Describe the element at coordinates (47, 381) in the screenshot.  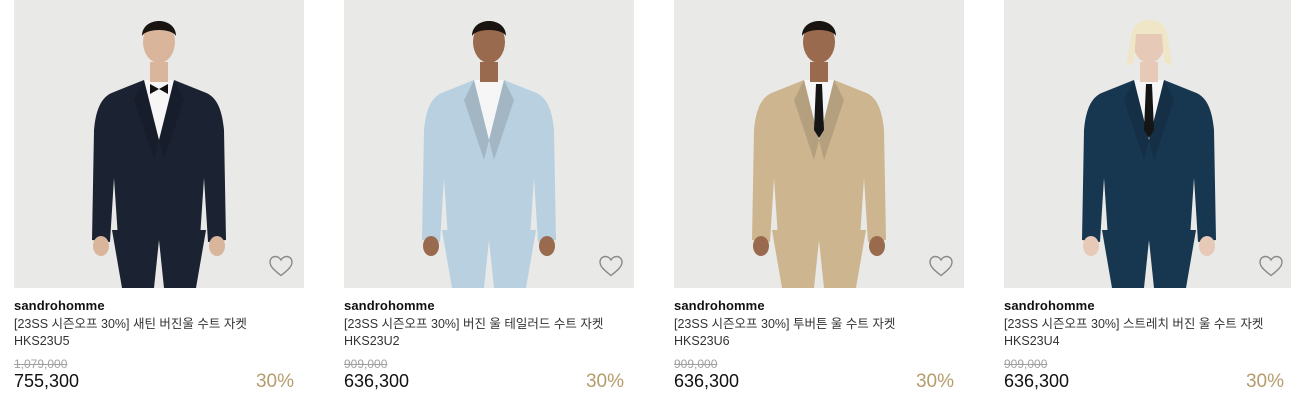
I see `sale-price: 755,300` at that location.